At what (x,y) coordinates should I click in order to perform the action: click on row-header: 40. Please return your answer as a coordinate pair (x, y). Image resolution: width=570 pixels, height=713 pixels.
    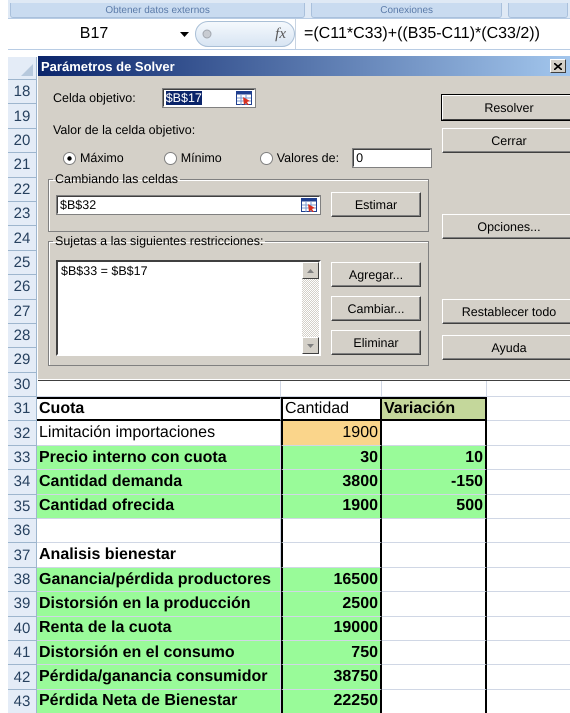
    Looking at the image, I should click on (22, 628).